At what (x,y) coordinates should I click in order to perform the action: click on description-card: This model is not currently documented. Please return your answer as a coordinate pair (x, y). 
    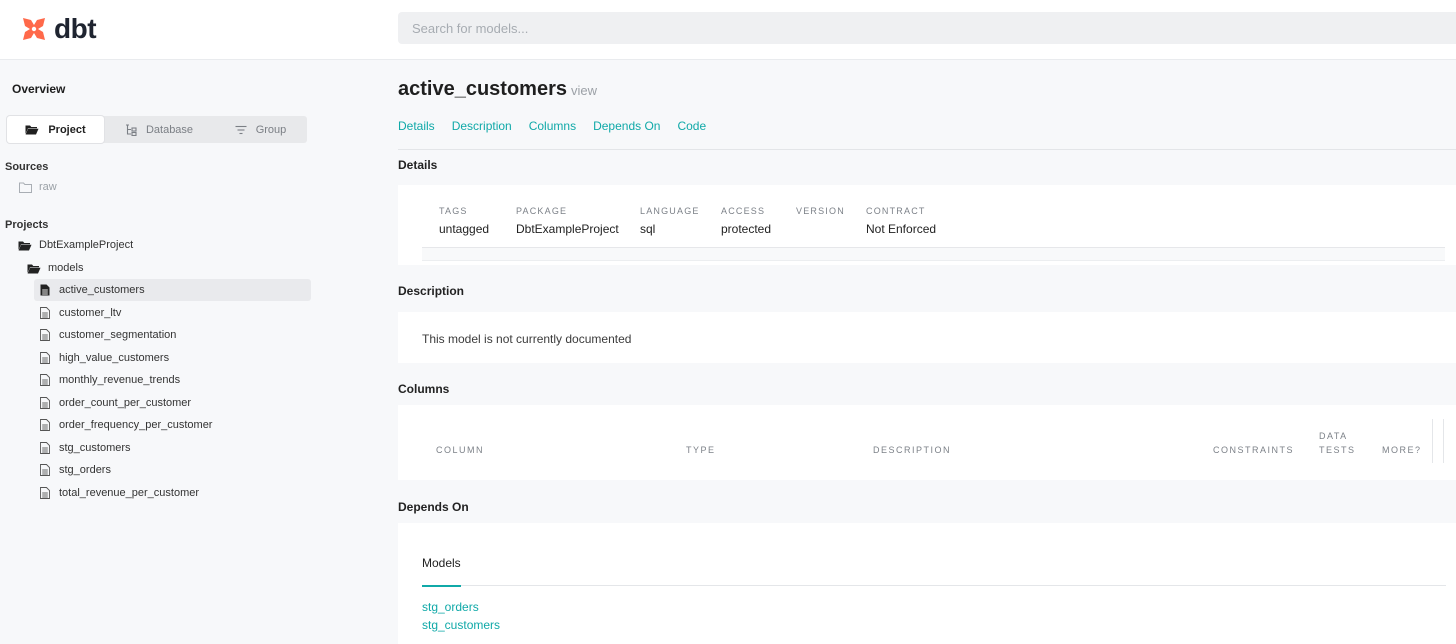
    Looking at the image, I should click on (927, 337).